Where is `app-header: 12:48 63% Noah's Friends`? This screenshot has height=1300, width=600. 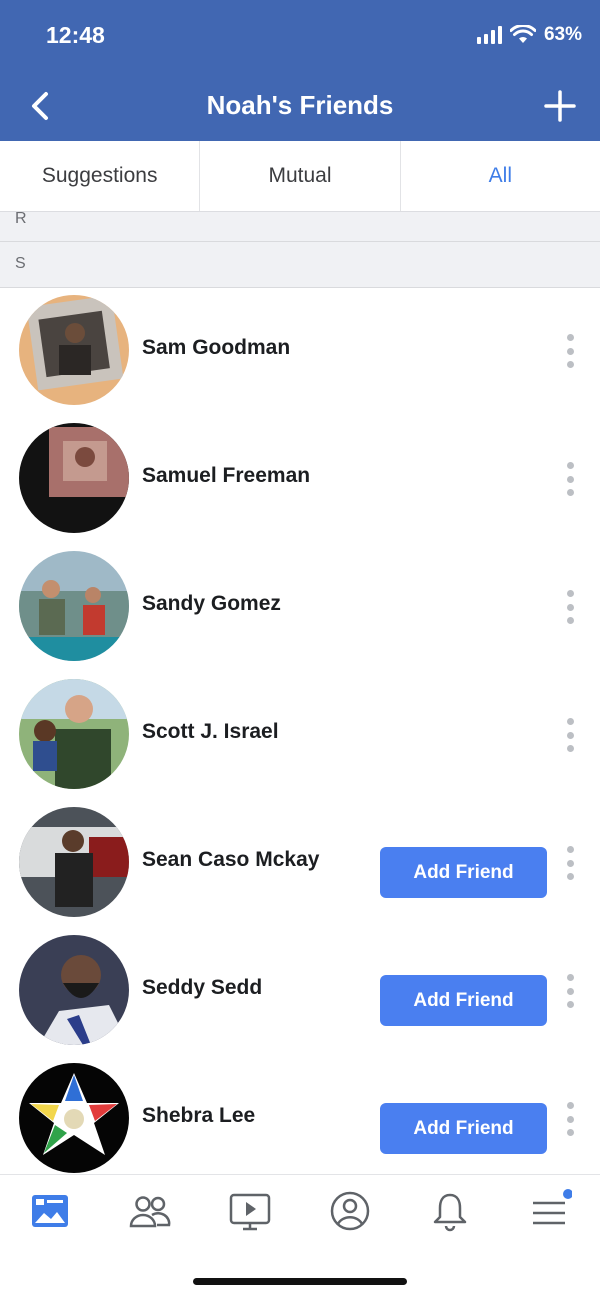 app-header: 12:48 63% Noah's Friends is located at coordinates (300, 70).